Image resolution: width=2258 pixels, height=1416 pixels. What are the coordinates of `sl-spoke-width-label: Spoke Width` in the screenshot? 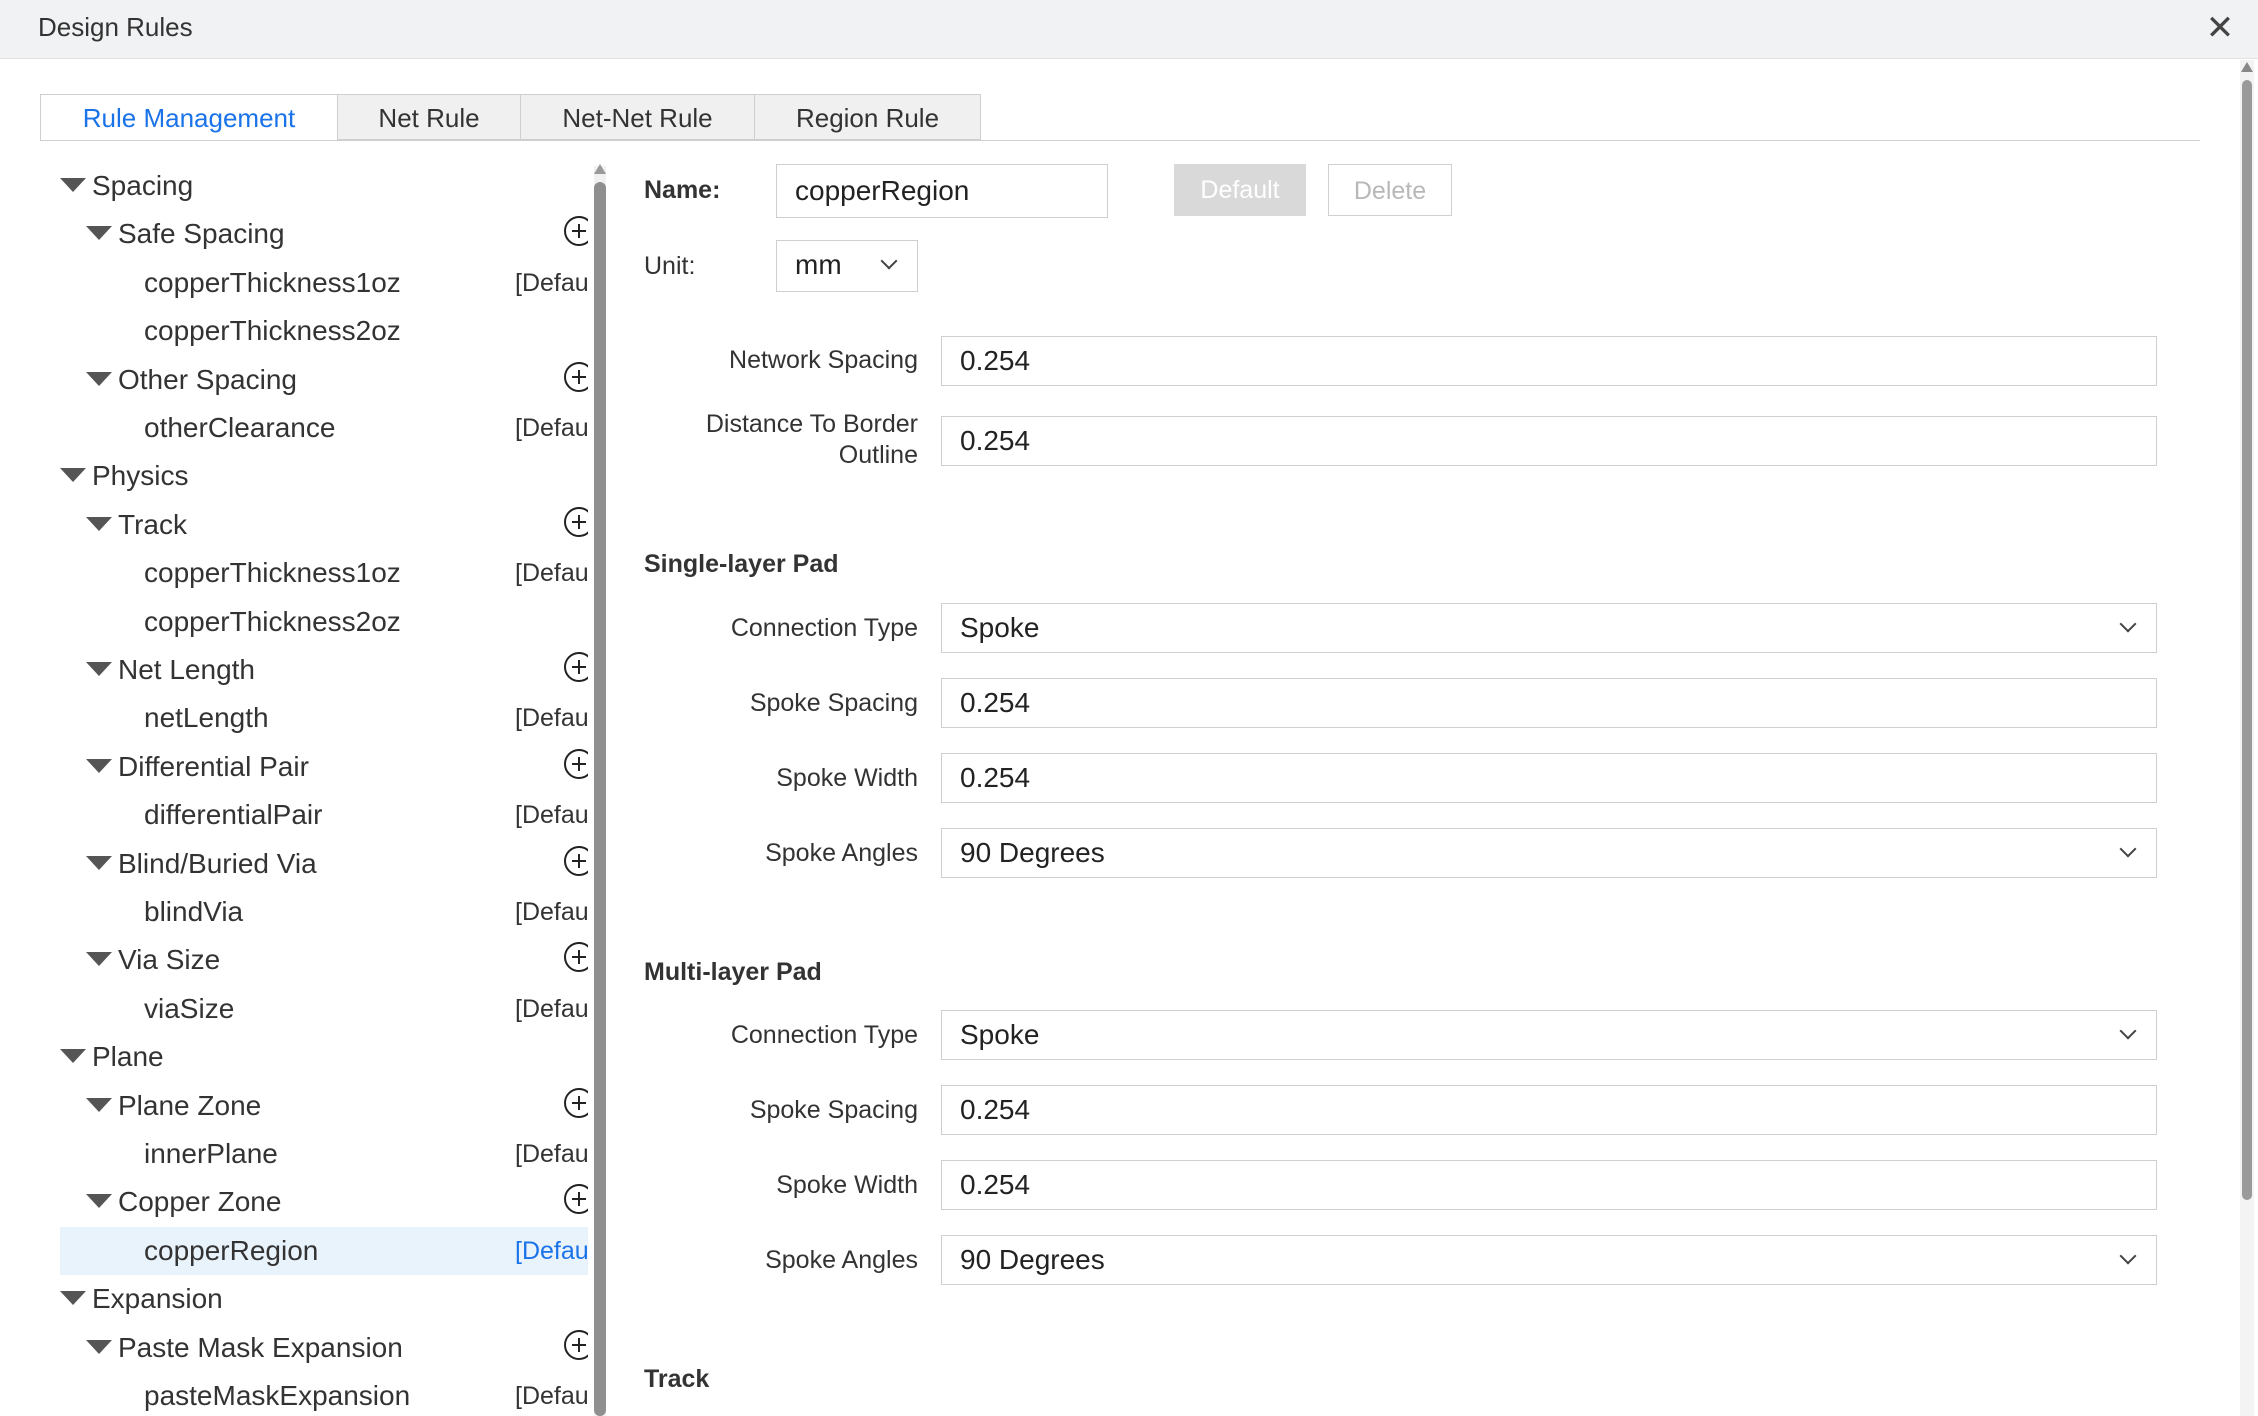 It's located at (847, 778).